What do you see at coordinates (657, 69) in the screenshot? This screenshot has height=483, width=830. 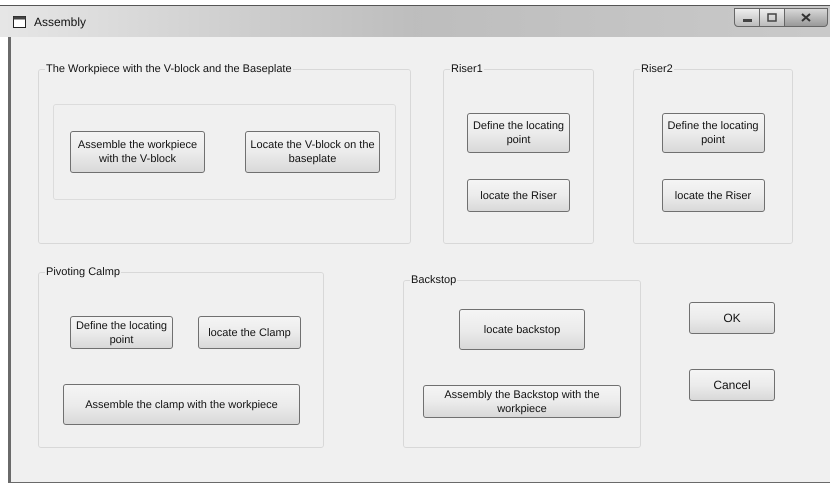 I see `group-title: Riser2` at bounding box center [657, 69].